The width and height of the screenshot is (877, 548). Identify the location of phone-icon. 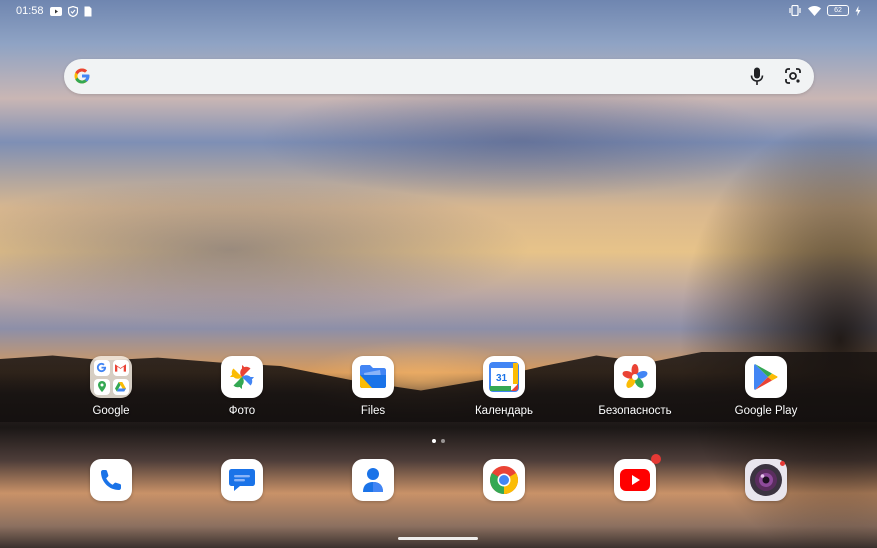
(111, 480).